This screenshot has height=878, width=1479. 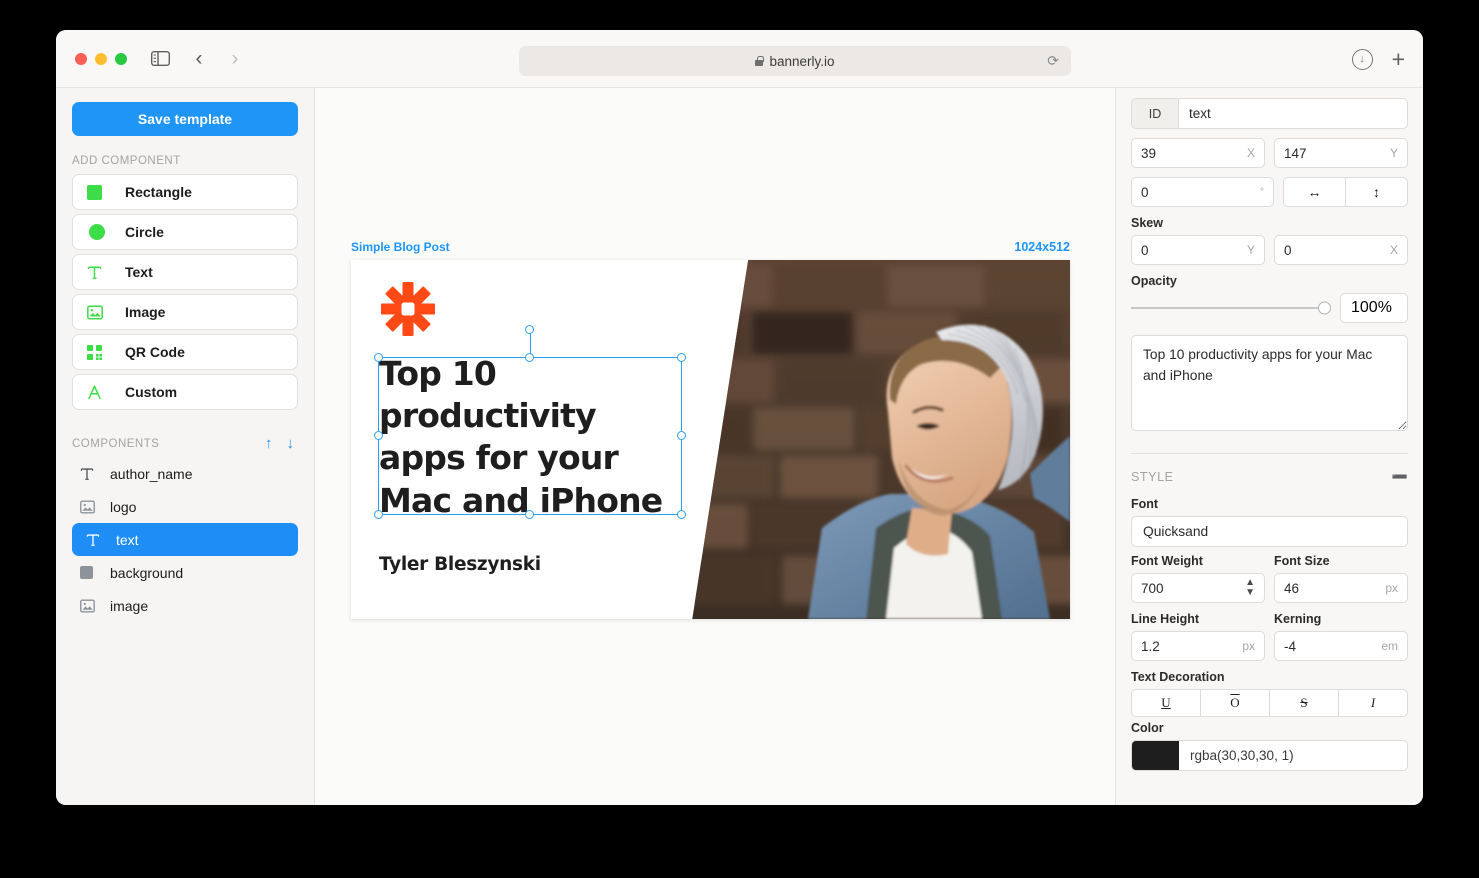 I want to click on url-text: bannerly.io, so click(x=802, y=61).